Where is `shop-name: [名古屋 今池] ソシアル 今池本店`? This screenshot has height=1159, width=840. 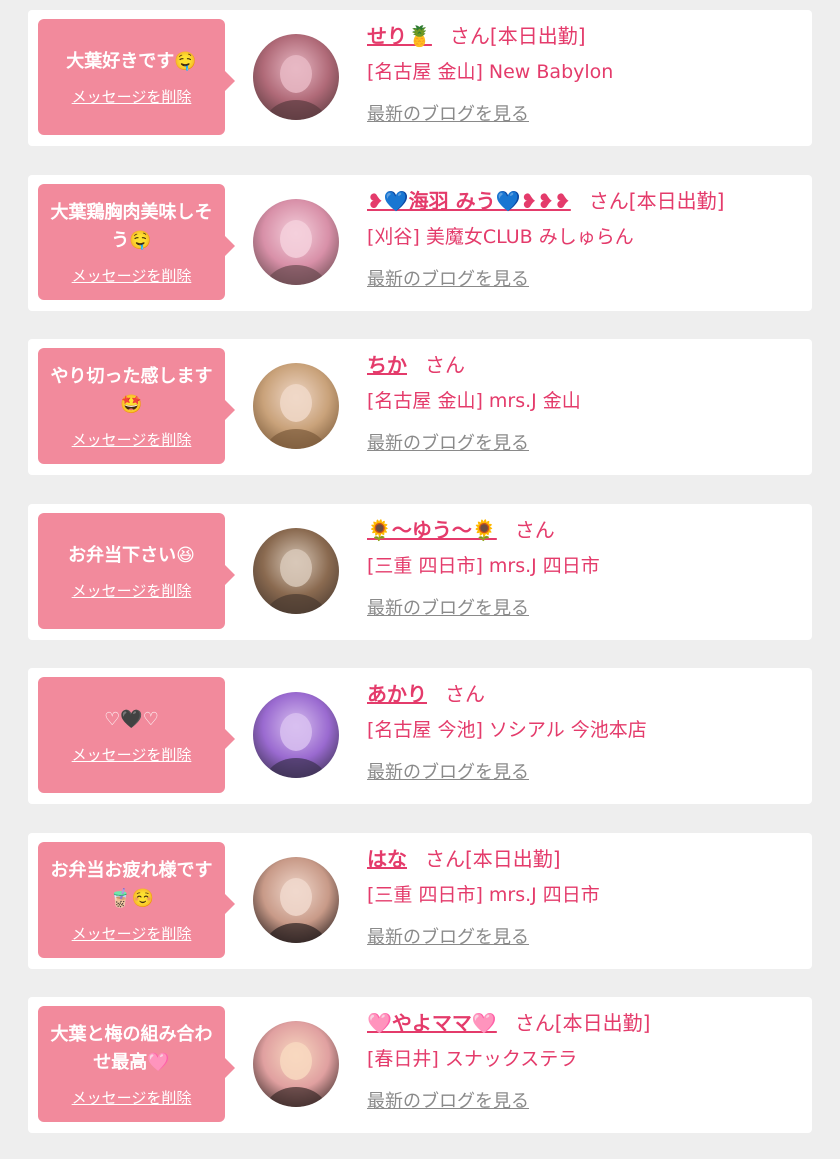 shop-name: [名古屋 今池] ソシアル 今池本店 is located at coordinates (507, 730).